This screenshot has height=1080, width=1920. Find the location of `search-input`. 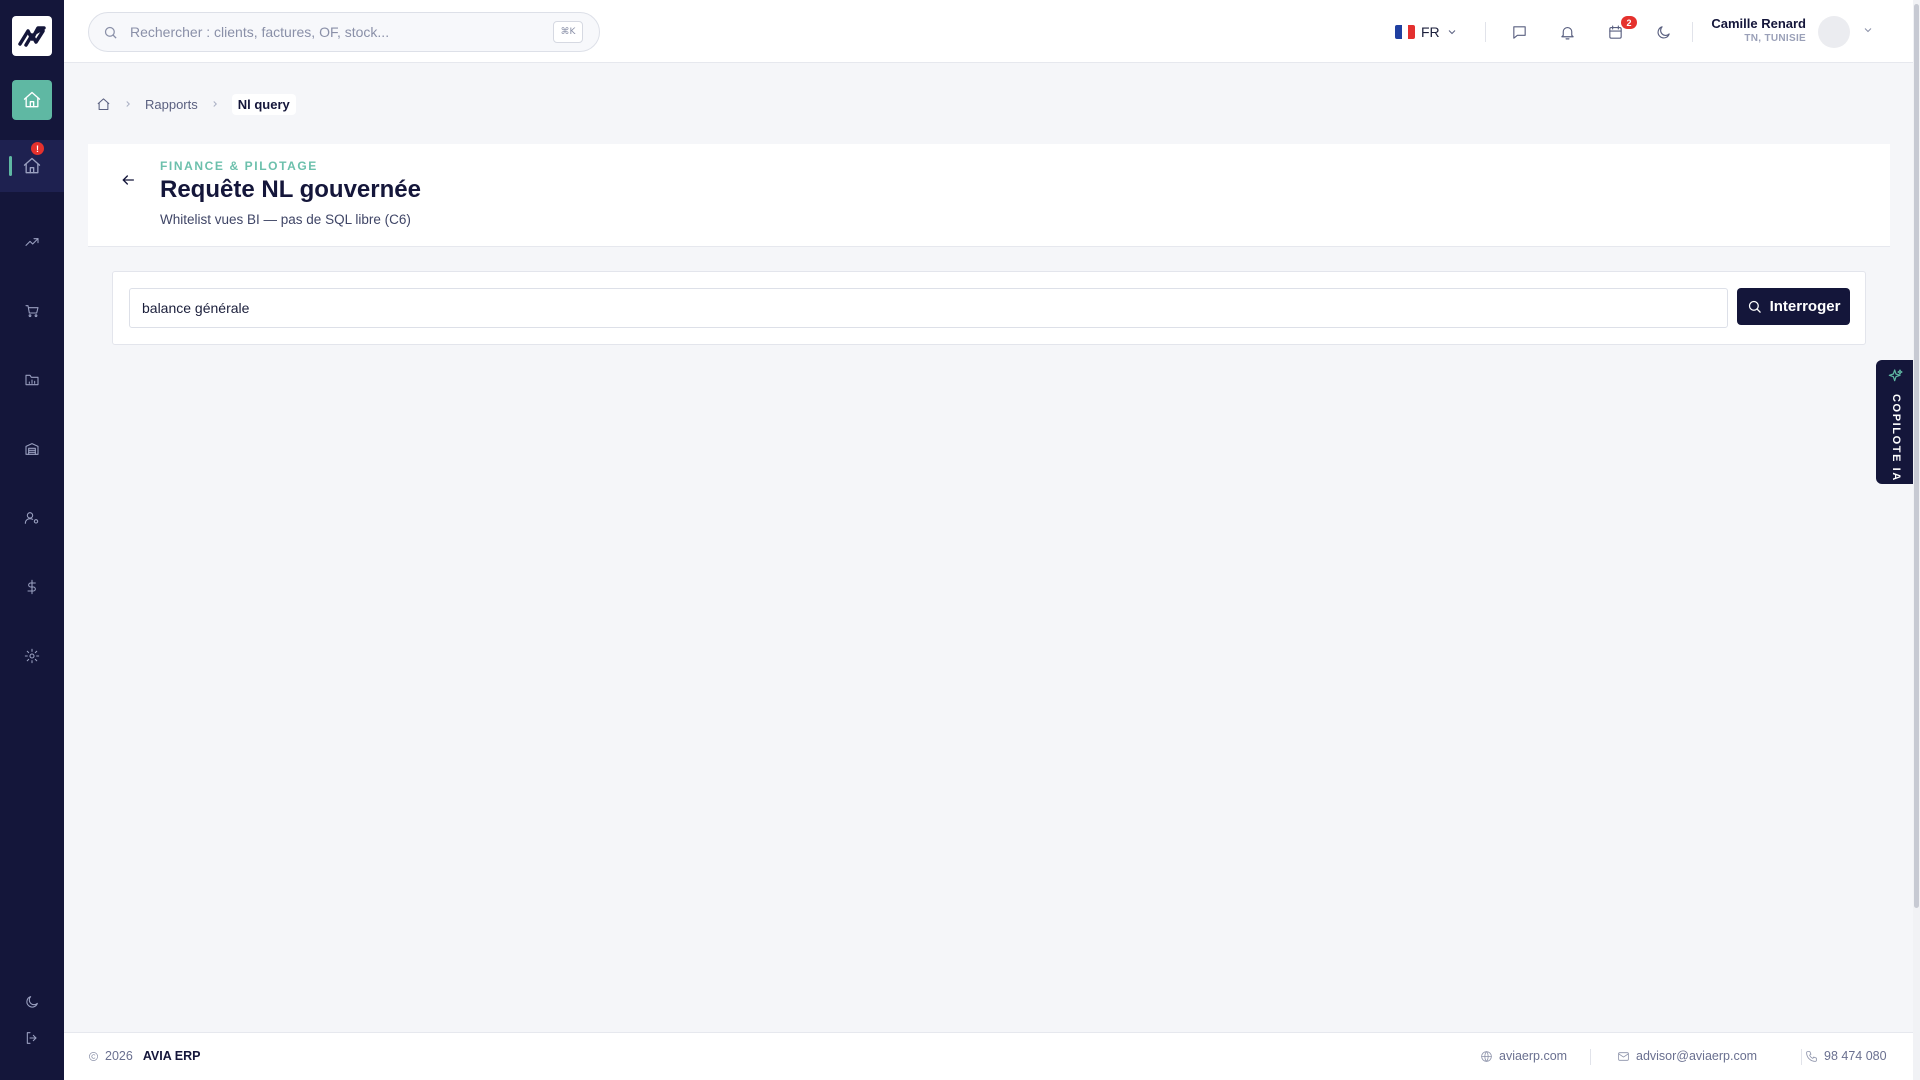

search-input is located at coordinates (330, 32).